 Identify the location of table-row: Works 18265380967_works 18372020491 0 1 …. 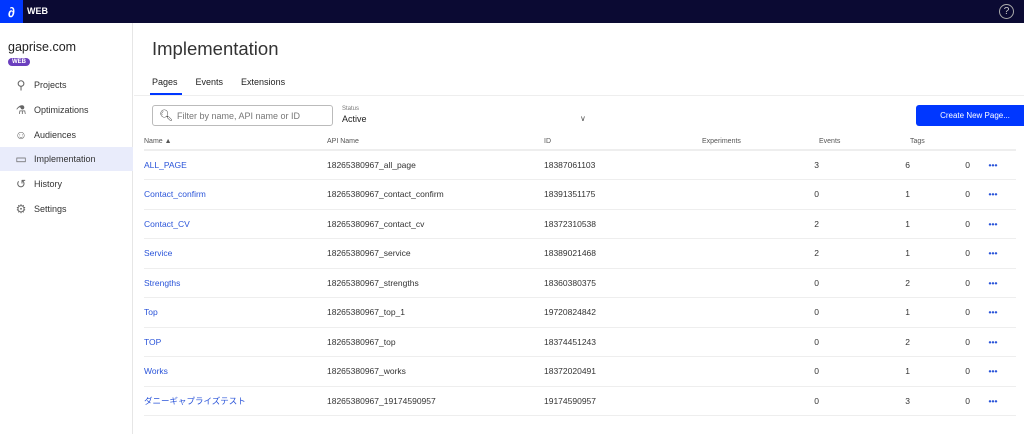
(580, 371).